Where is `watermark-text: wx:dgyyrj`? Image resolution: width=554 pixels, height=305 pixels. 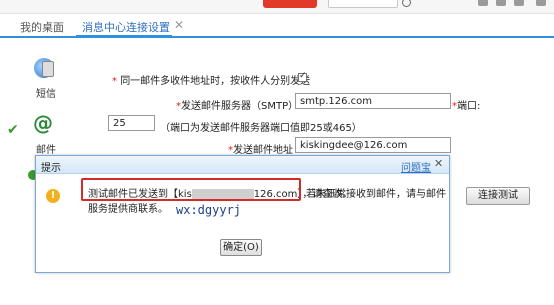 watermark-text: wx:dgyyrj is located at coordinates (209, 210).